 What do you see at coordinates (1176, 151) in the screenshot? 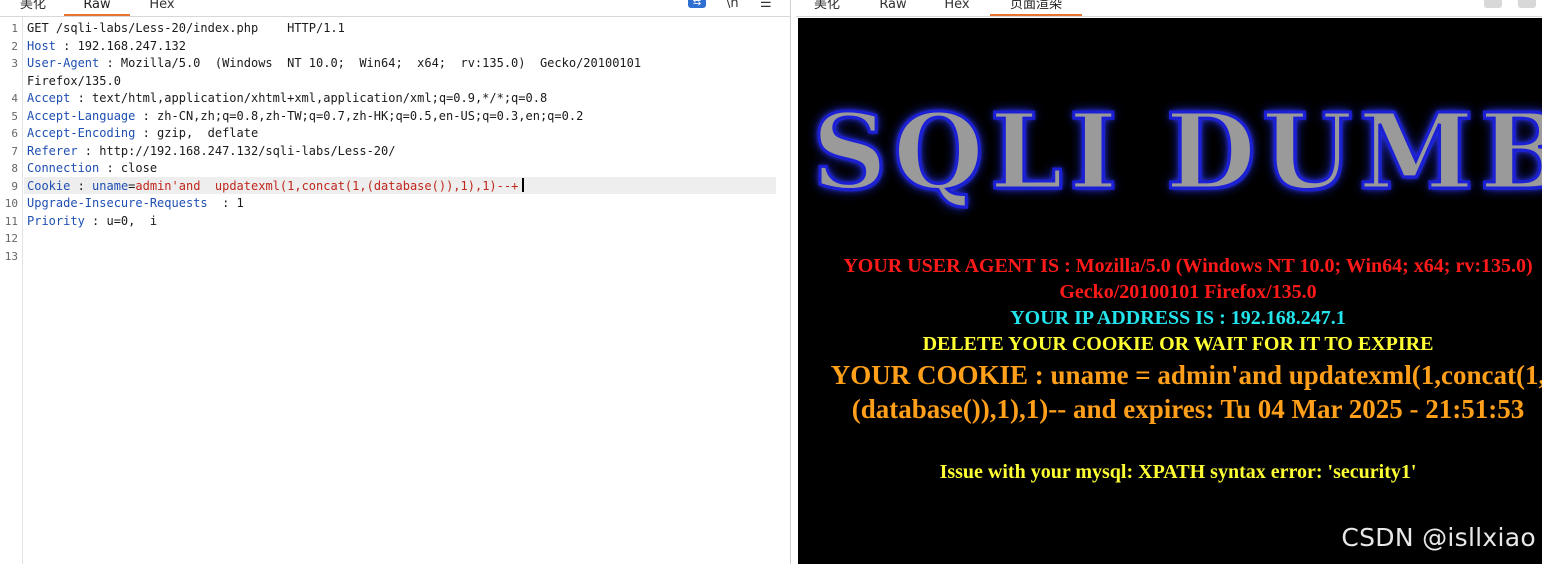
I see `sqli-dumb-banner: SQLI DUMB` at bounding box center [1176, 151].